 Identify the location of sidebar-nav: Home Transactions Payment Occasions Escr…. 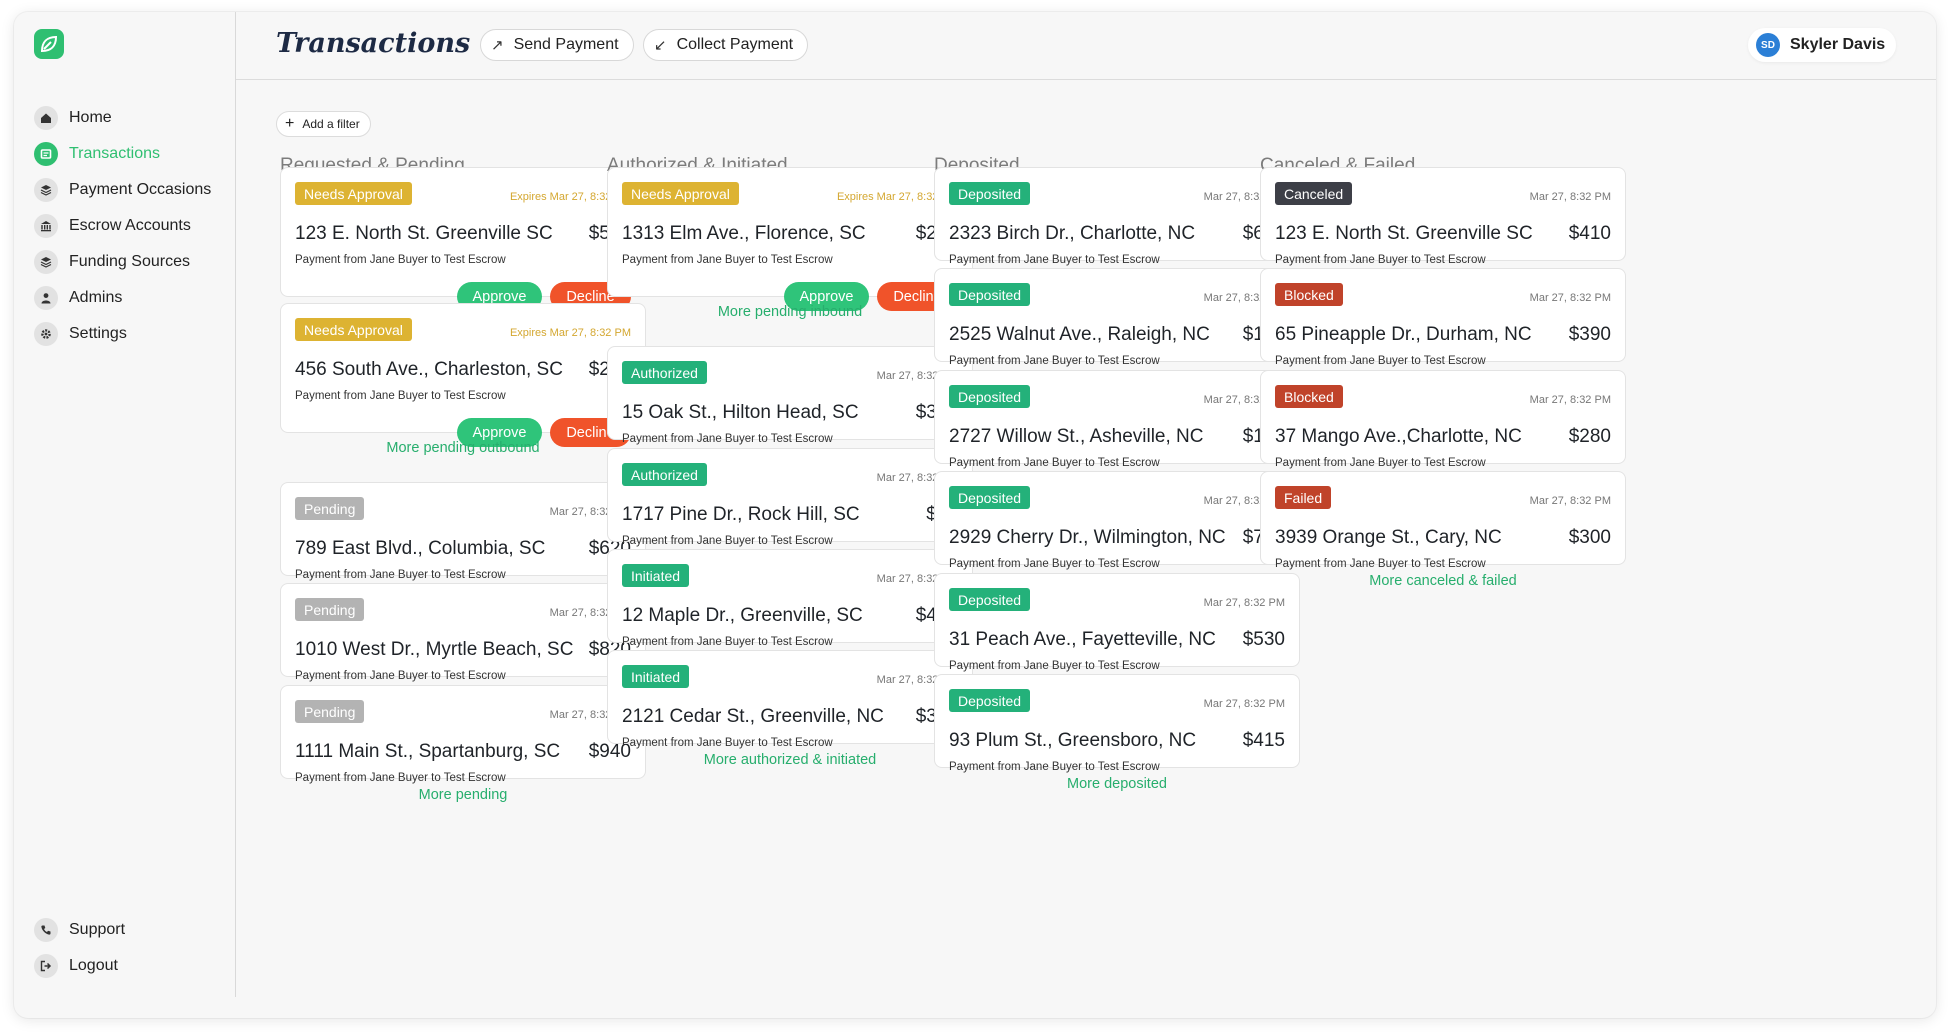
(134, 226).